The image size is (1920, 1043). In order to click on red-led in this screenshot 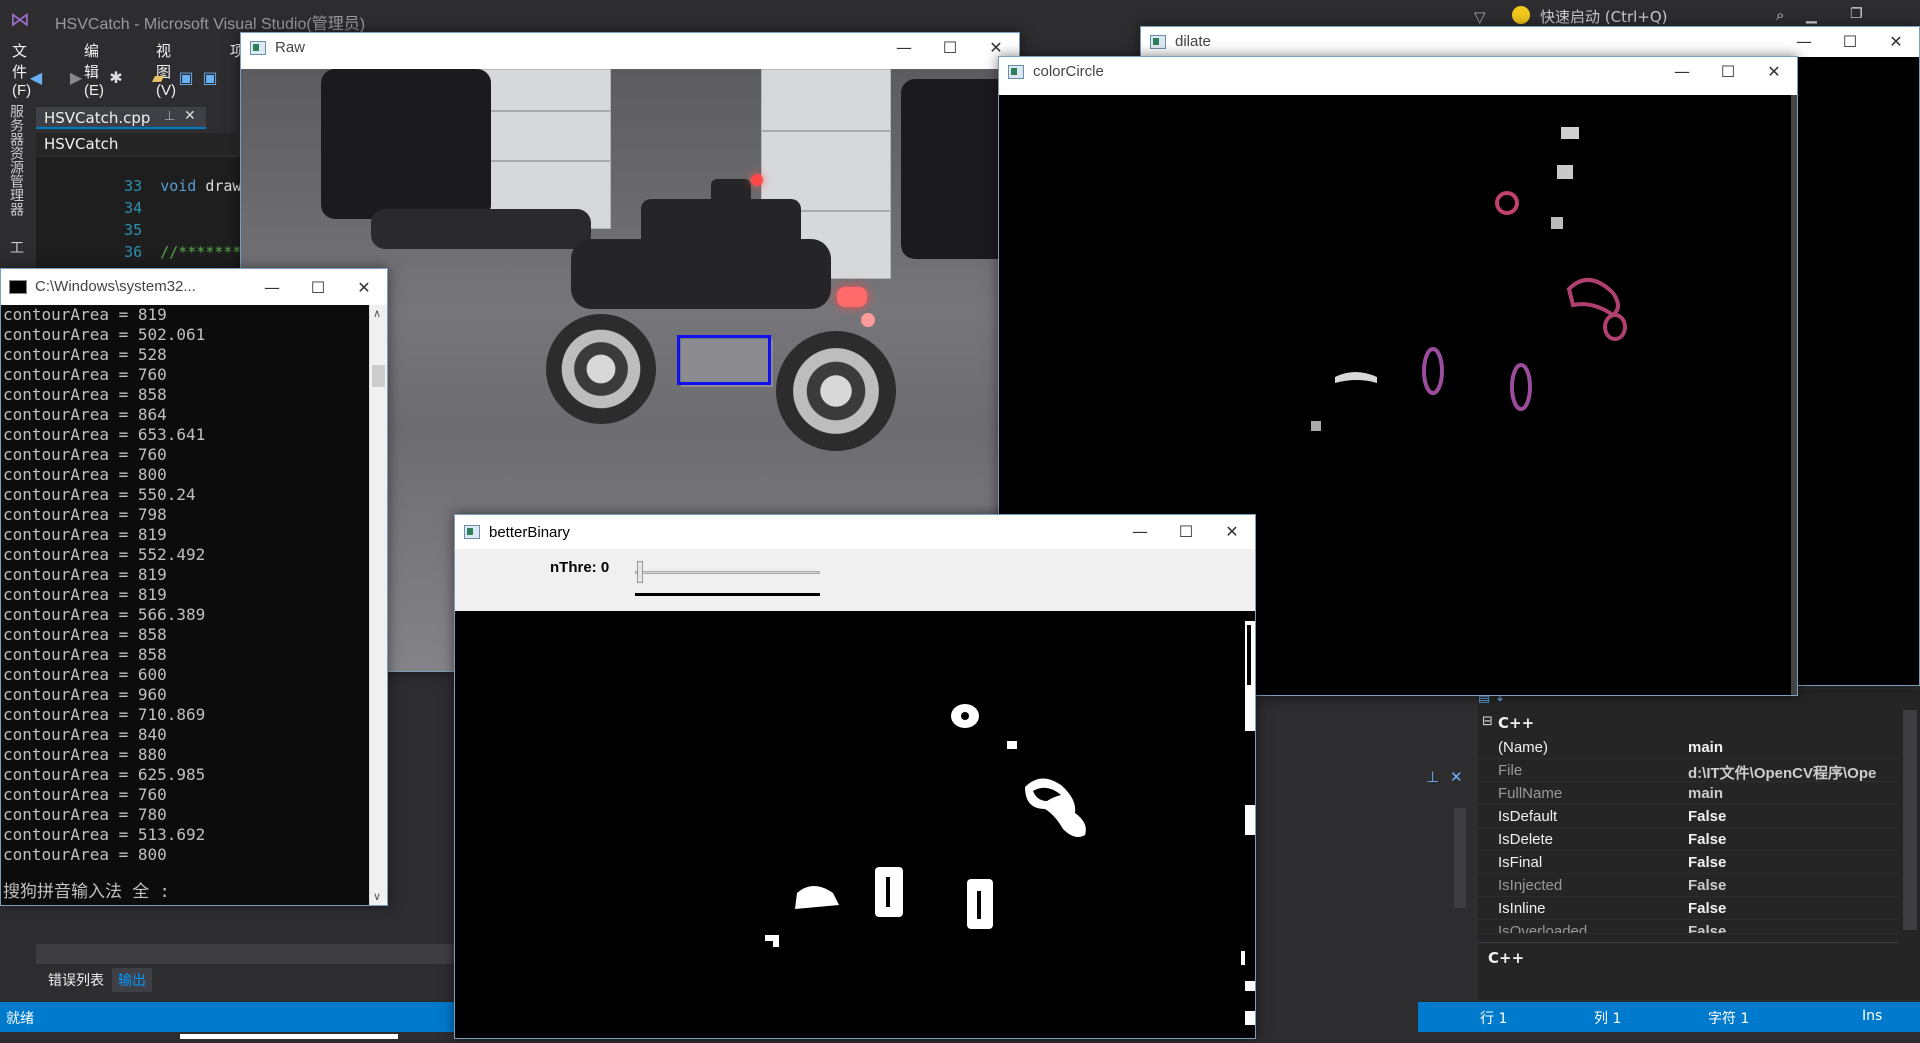, I will do `click(757, 180)`.